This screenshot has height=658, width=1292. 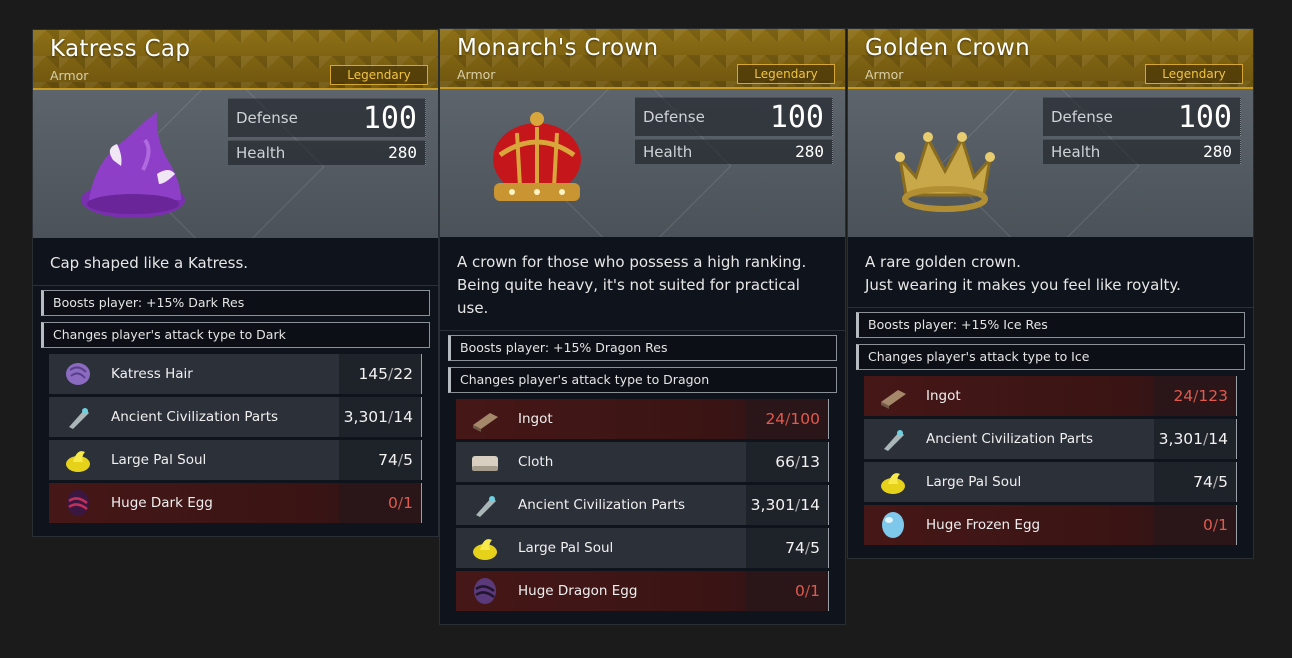 I want to click on material-row: Huge Dragon Egg 0/1, so click(x=642, y=591).